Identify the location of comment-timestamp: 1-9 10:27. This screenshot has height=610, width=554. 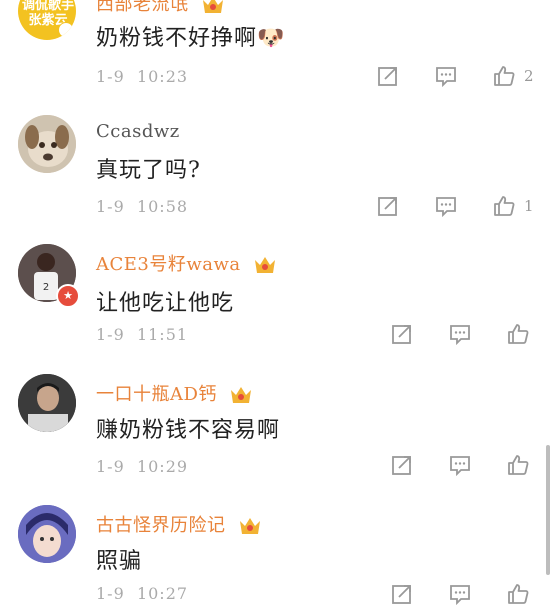
(142, 593).